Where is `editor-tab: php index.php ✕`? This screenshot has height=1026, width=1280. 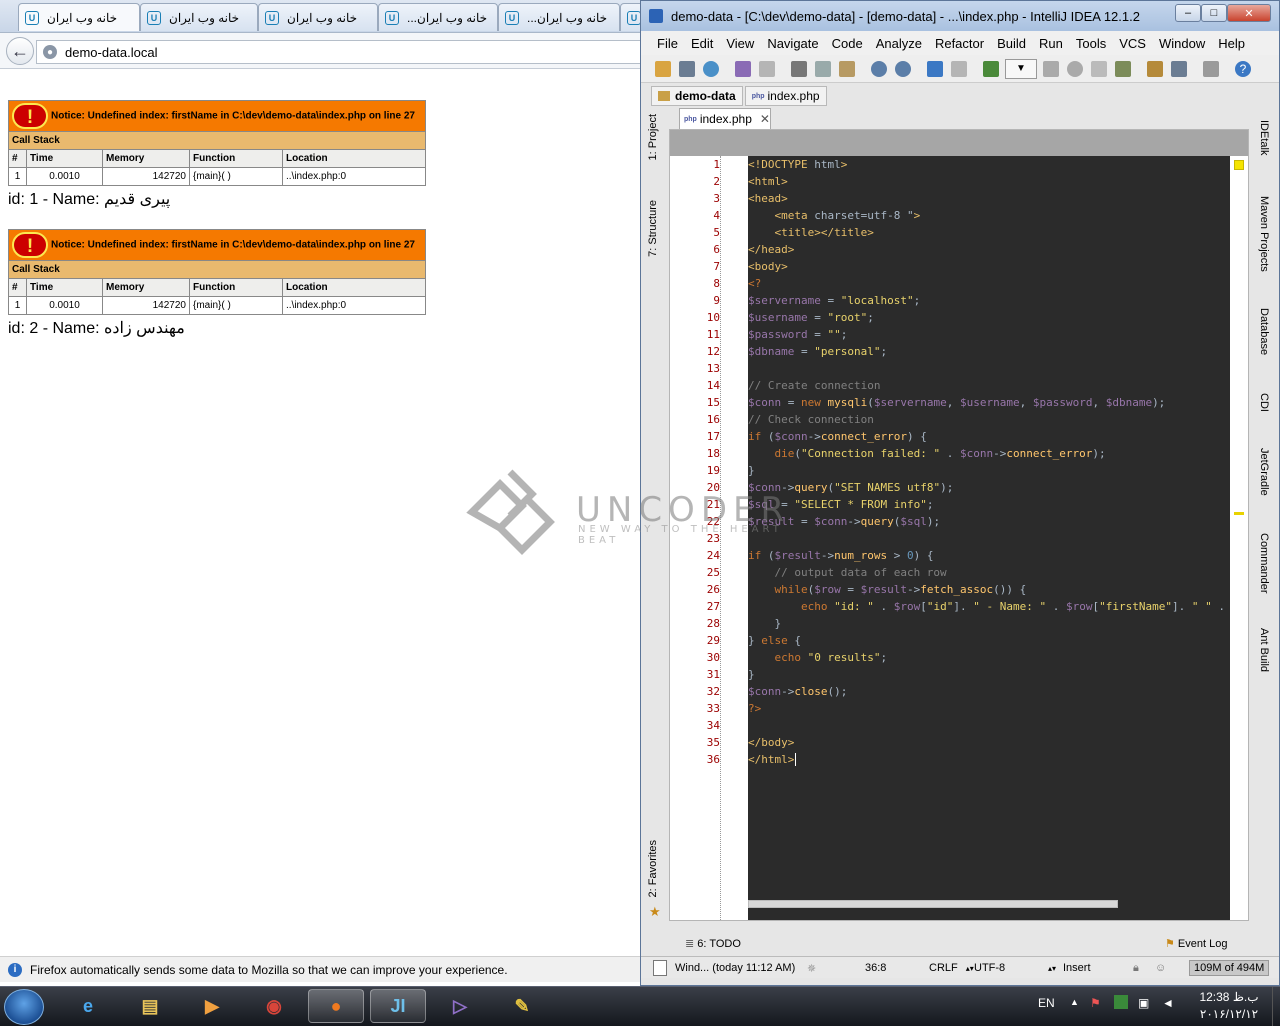 editor-tab: php index.php ✕ is located at coordinates (725, 118).